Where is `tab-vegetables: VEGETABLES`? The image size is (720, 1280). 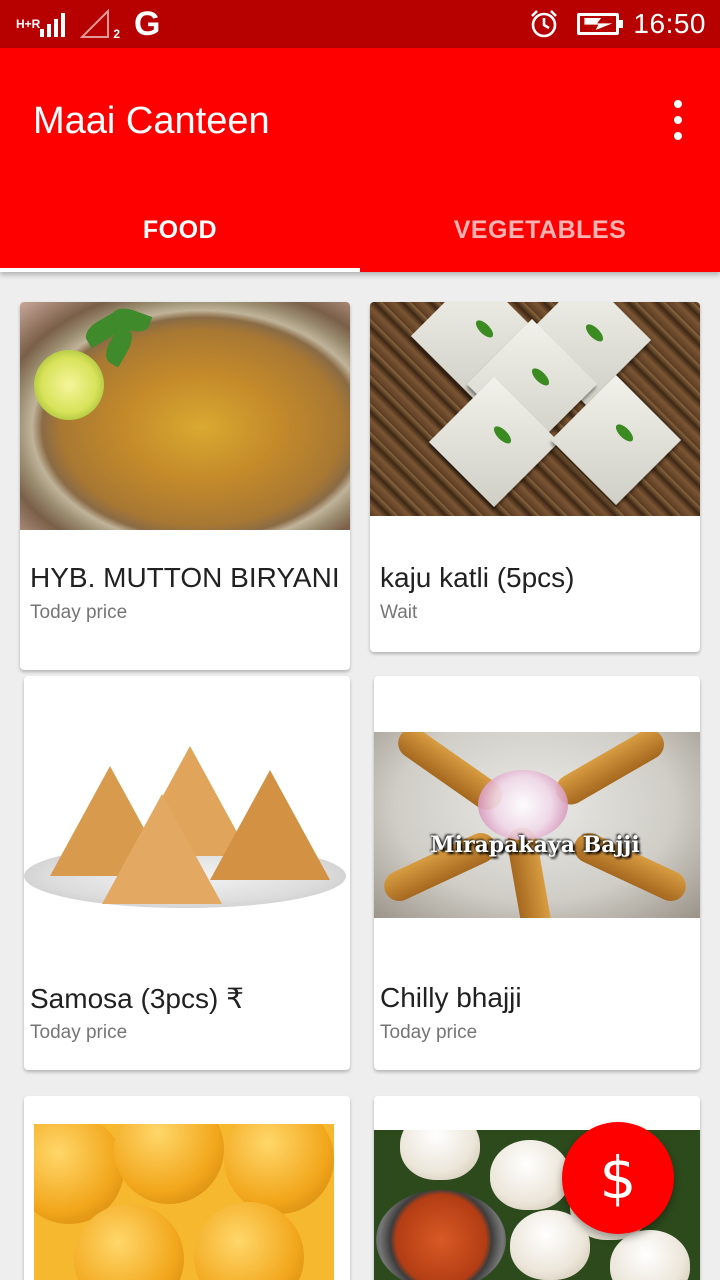 tab-vegetables: VEGETABLES is located at coordinates (540, 230).